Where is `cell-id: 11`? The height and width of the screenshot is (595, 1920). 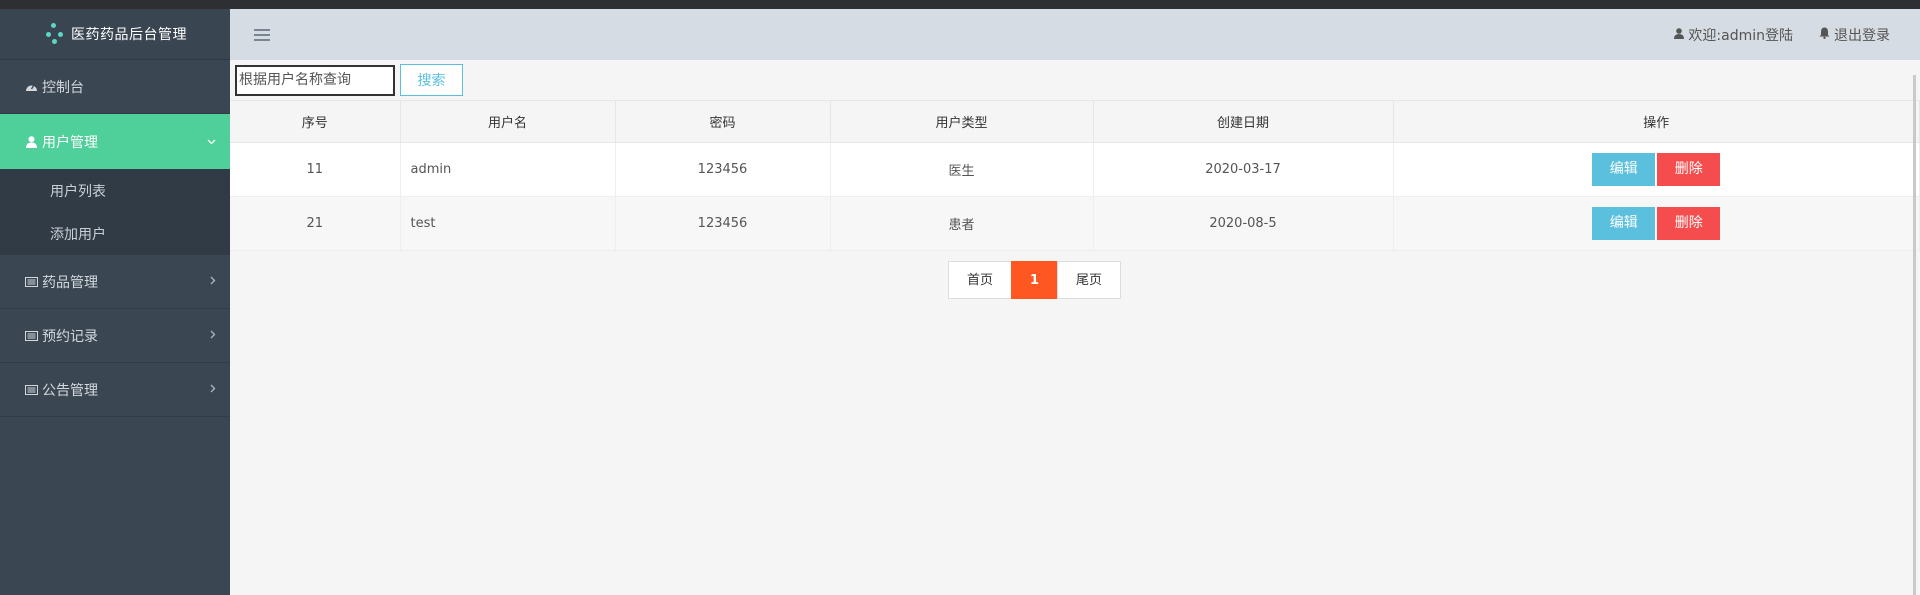
cell-id: 11 is located at coordinates (315, 169).